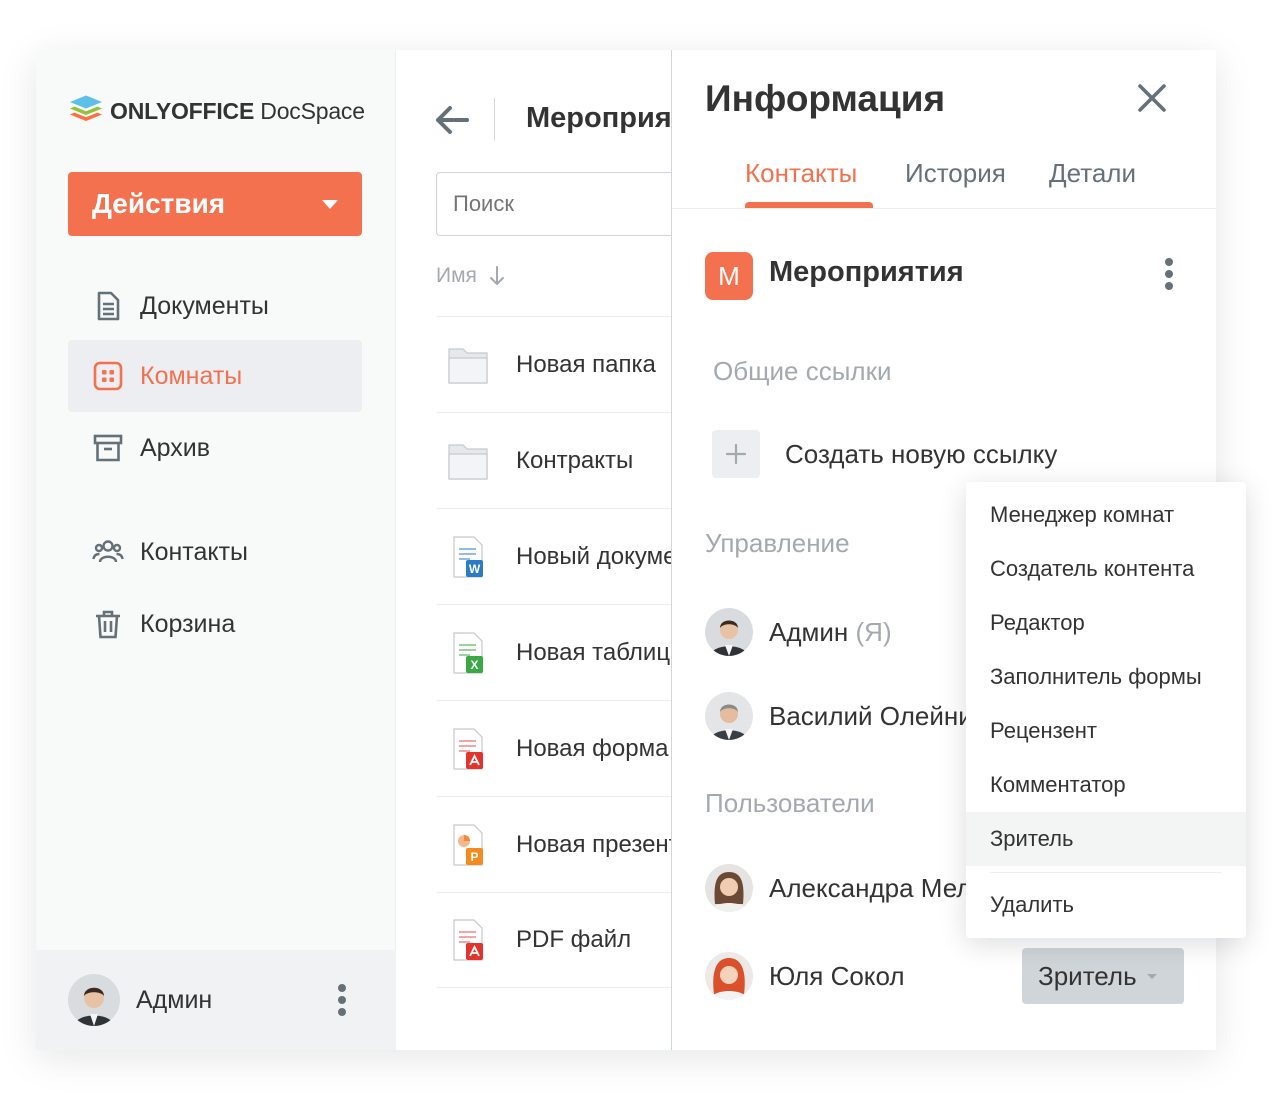 The image size is (1280, 1100). Describe the element at coordinates (1106, 677) in the screenshot. I see `menu-item-form-filler: Заполнитель формы` at that location.